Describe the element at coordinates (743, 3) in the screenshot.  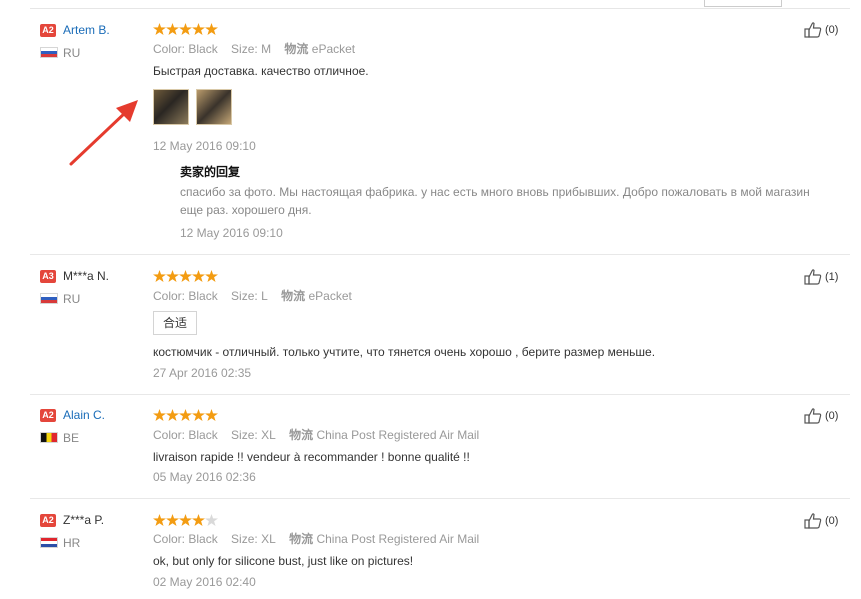
I see `top-control-edge` at that location.